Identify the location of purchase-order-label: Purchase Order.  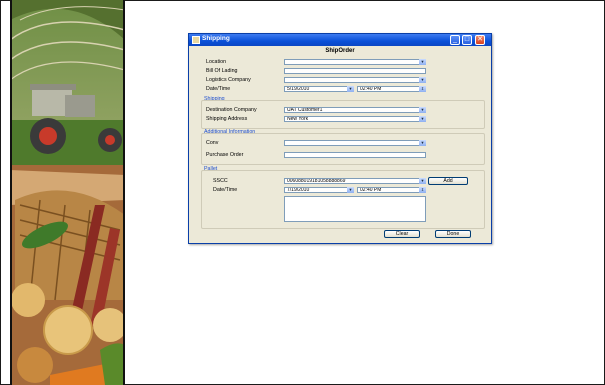
(225, 155).